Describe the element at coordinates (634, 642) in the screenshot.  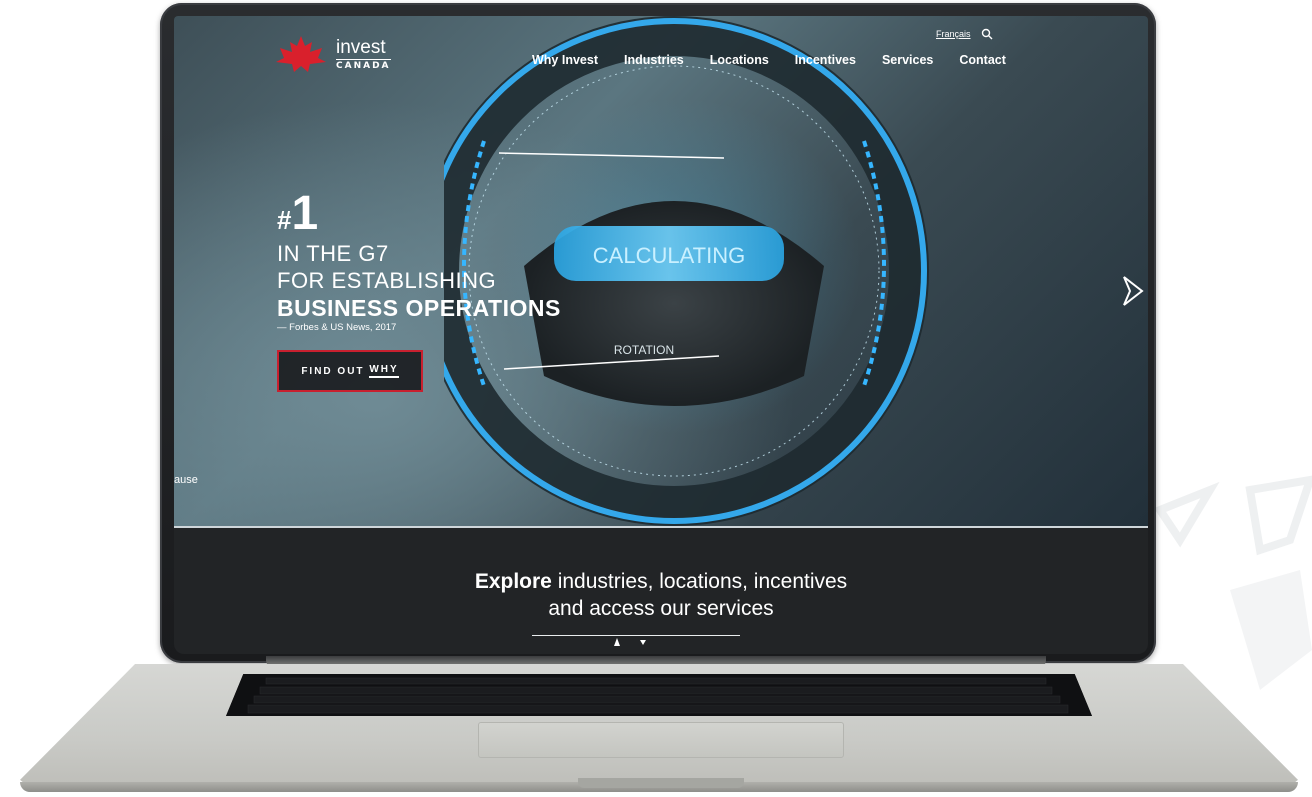
I see `scroll-down-icon` at that location.